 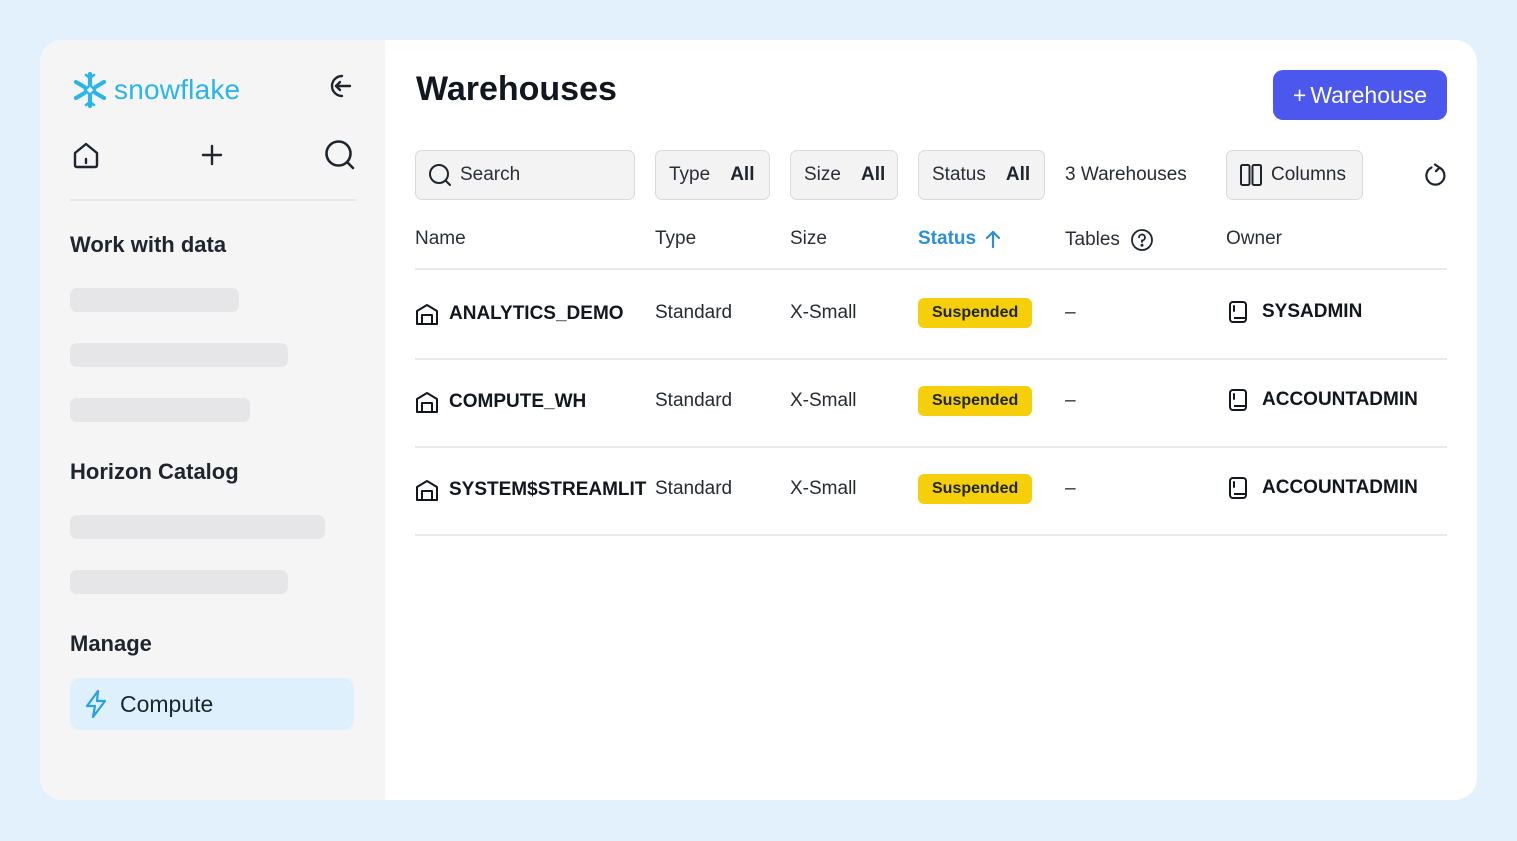 I want to click on filter-label: Status, so click(x=959, y=174).